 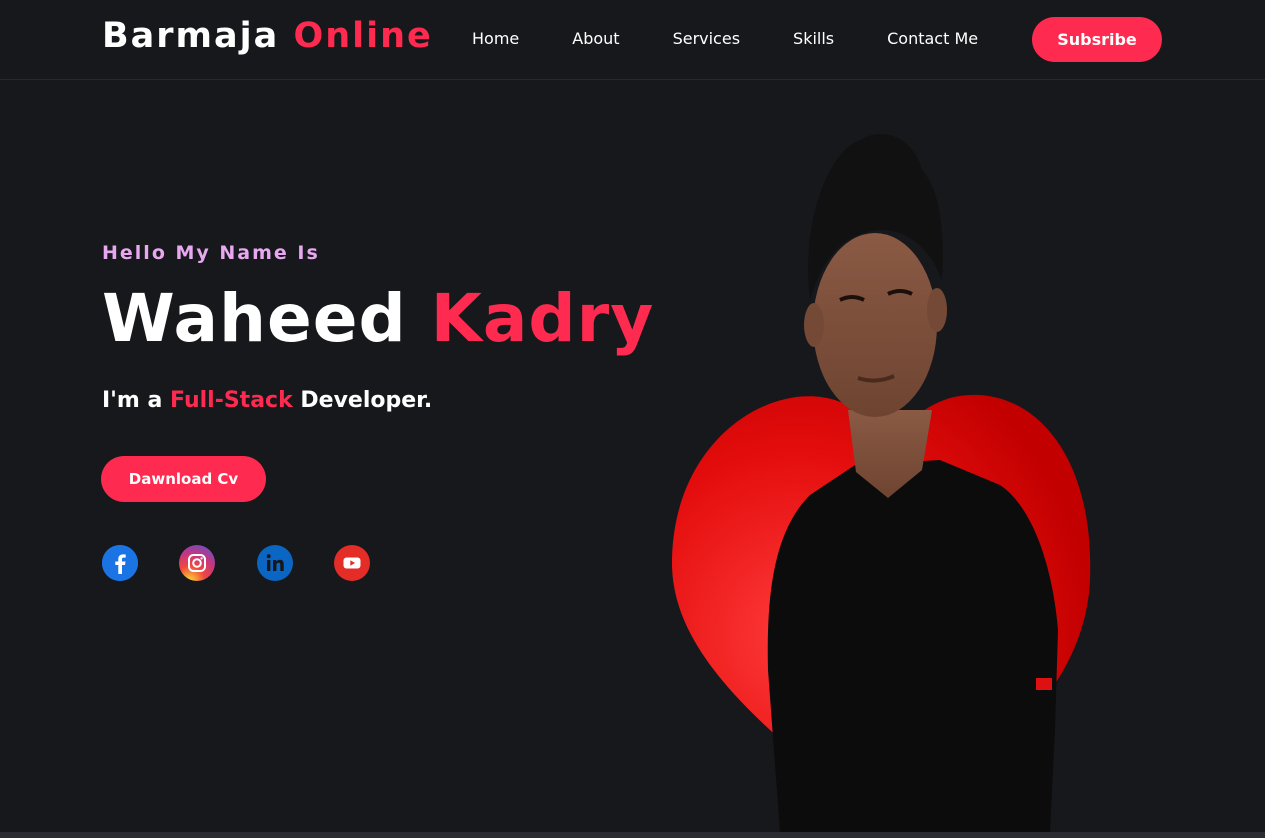 I want to click on main-nav: Home About Services Skills Contact Me, so click(x=725, y=39).